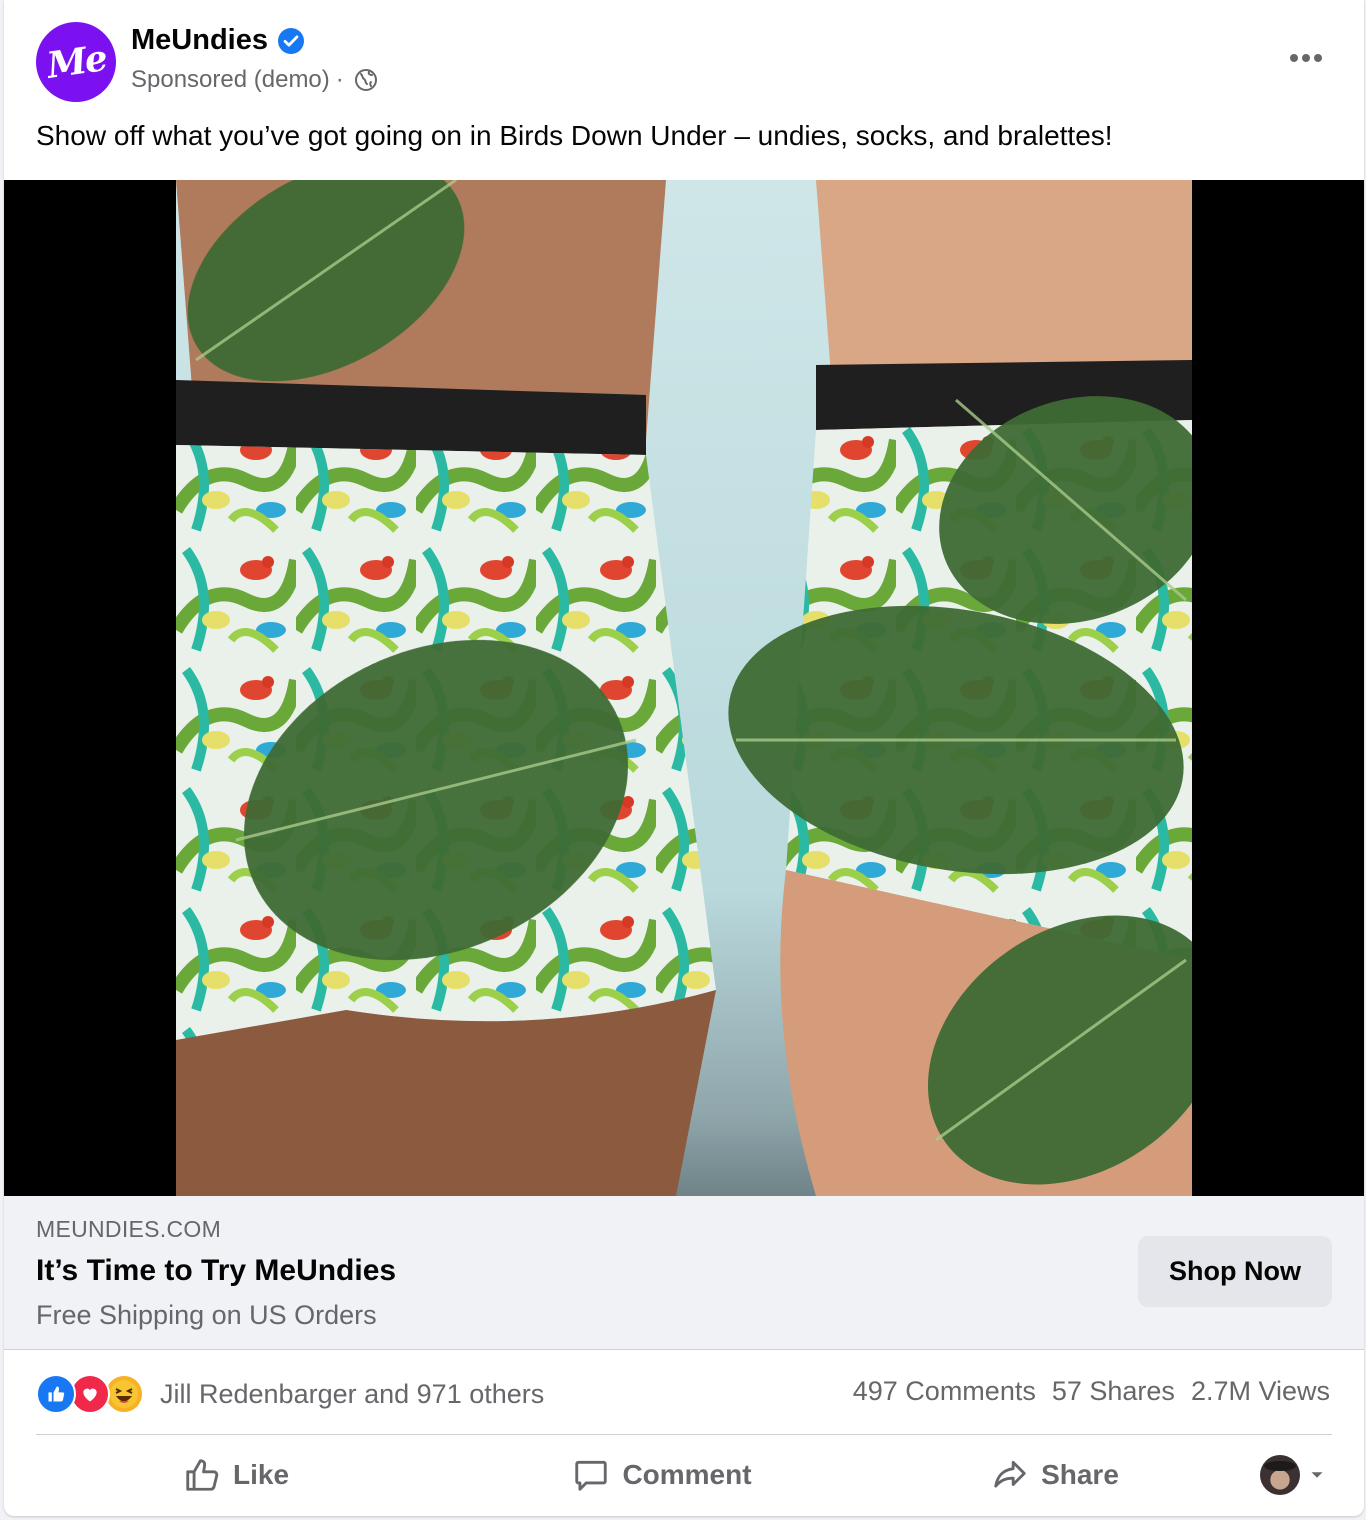 This screenshot has width=1366, height=1520. Describe the element at coordinates (124, 1394) in the screenshot. I see `haha-reaction-icon` at that location.